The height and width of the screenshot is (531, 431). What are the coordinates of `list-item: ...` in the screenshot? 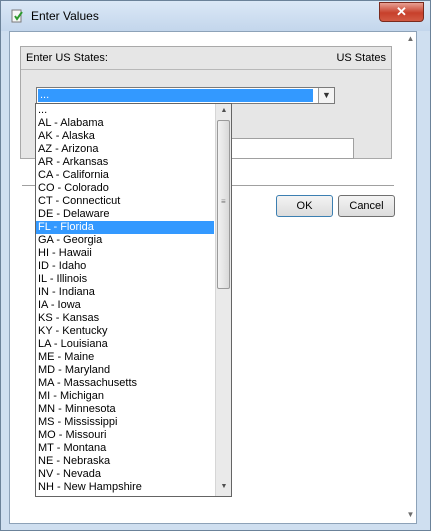 It's located at (125, 110).